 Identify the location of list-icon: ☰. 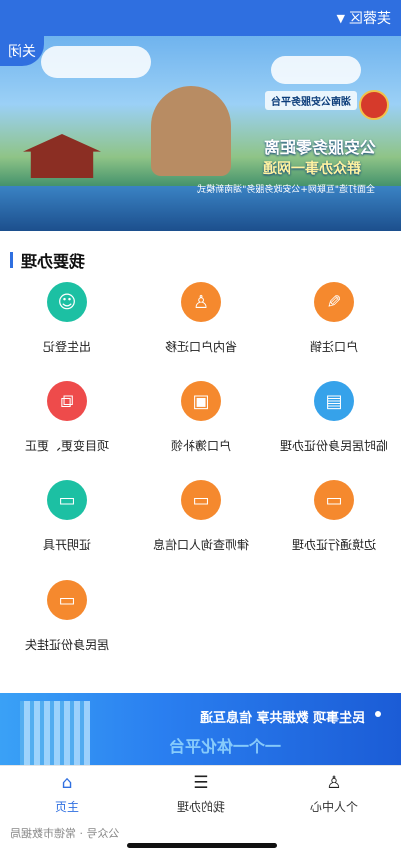
(201, 783).